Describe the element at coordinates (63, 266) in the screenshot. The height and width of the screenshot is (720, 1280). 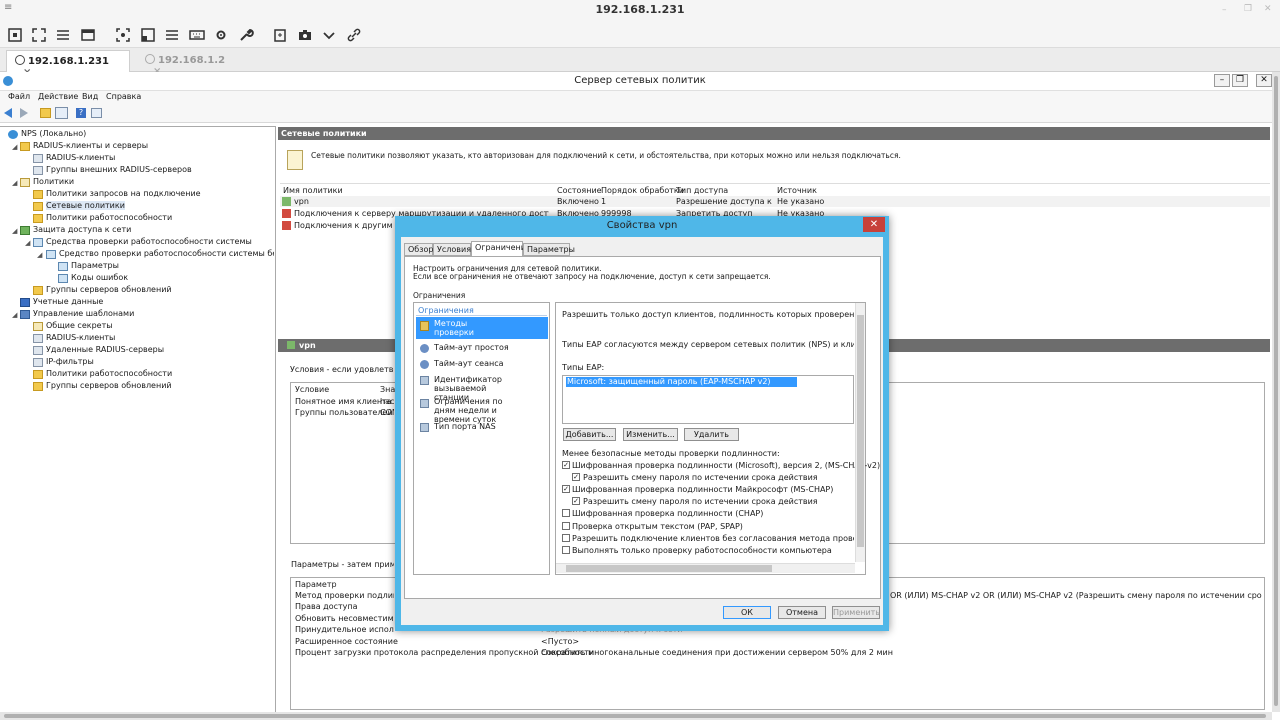
I see `settings-page-icon` at that location.